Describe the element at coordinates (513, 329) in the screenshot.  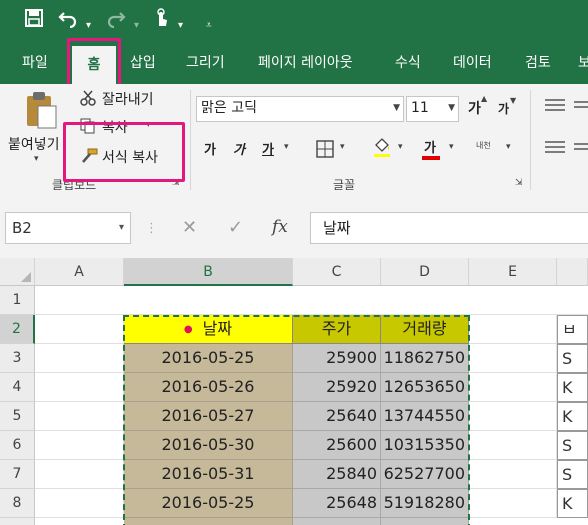
I see `cell-e2` at that location.